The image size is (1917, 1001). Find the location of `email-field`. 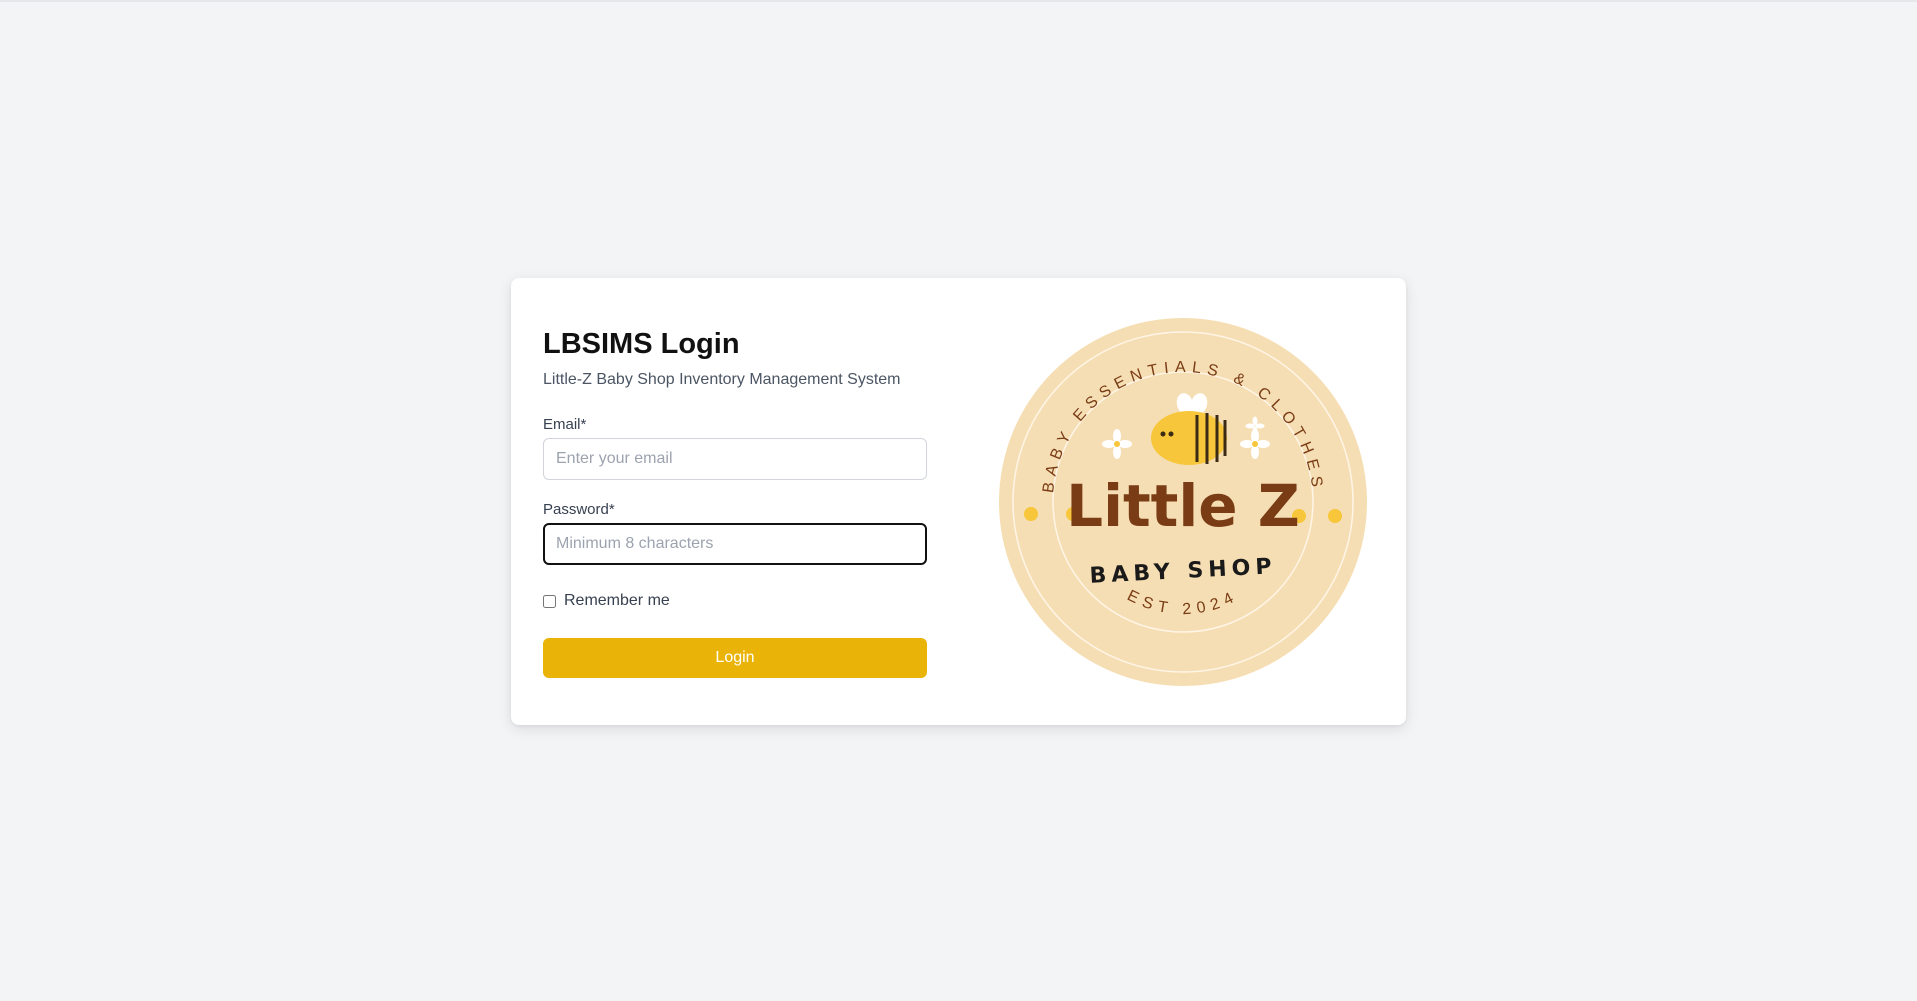

email-field is located at coordinates (735, 459).